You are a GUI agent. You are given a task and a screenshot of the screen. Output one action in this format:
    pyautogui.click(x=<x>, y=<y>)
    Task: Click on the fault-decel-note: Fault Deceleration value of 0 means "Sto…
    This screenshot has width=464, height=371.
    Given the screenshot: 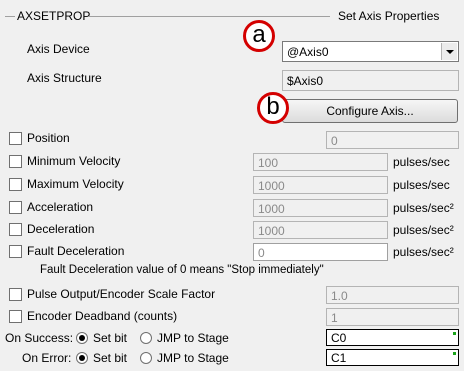 What is the action you would take?
    pyautogui.click(x=182, y=270)
    